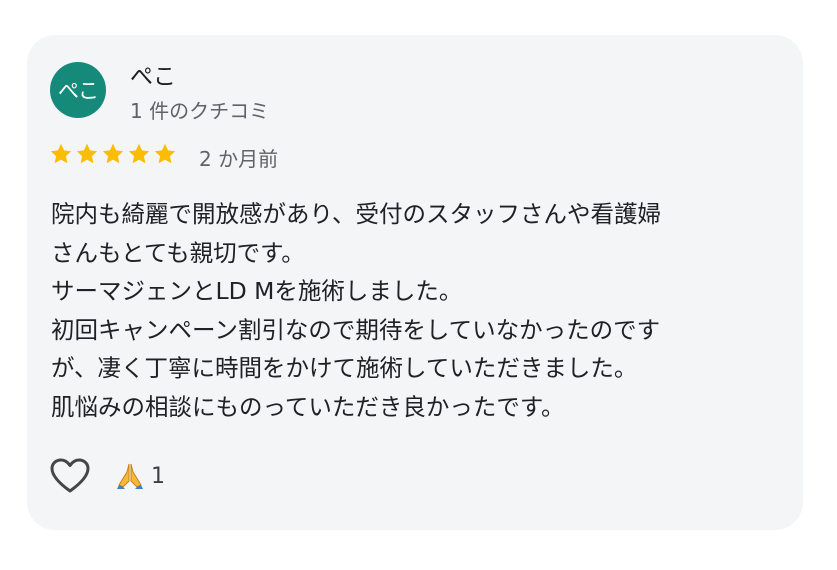  I want to click on review-text-line: 肌悩みの相談にものっていただき良かったです。, so click(308, 406).